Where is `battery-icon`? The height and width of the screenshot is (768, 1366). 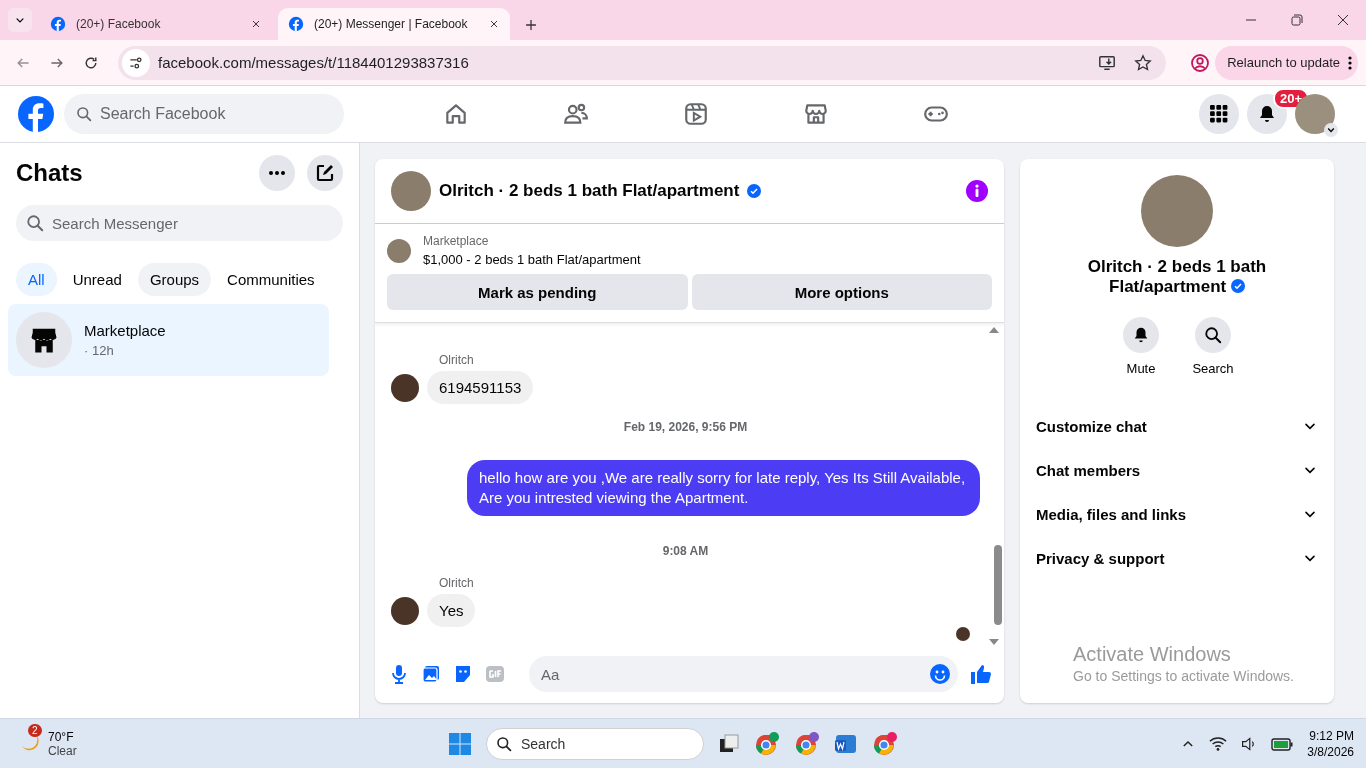
battery-icon is located at coordinates (1282, 743).